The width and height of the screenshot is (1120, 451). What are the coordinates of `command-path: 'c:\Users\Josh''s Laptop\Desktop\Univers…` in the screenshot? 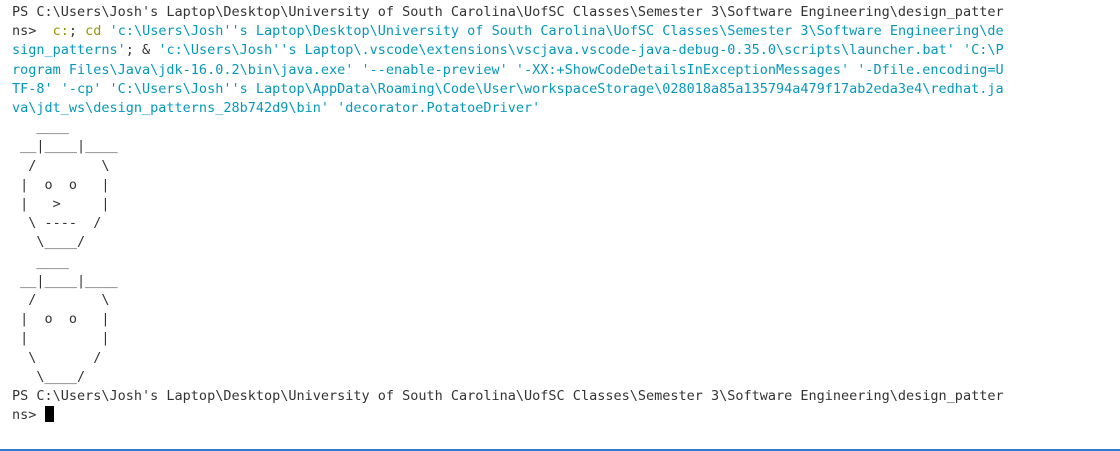 It's located at (552, 31).